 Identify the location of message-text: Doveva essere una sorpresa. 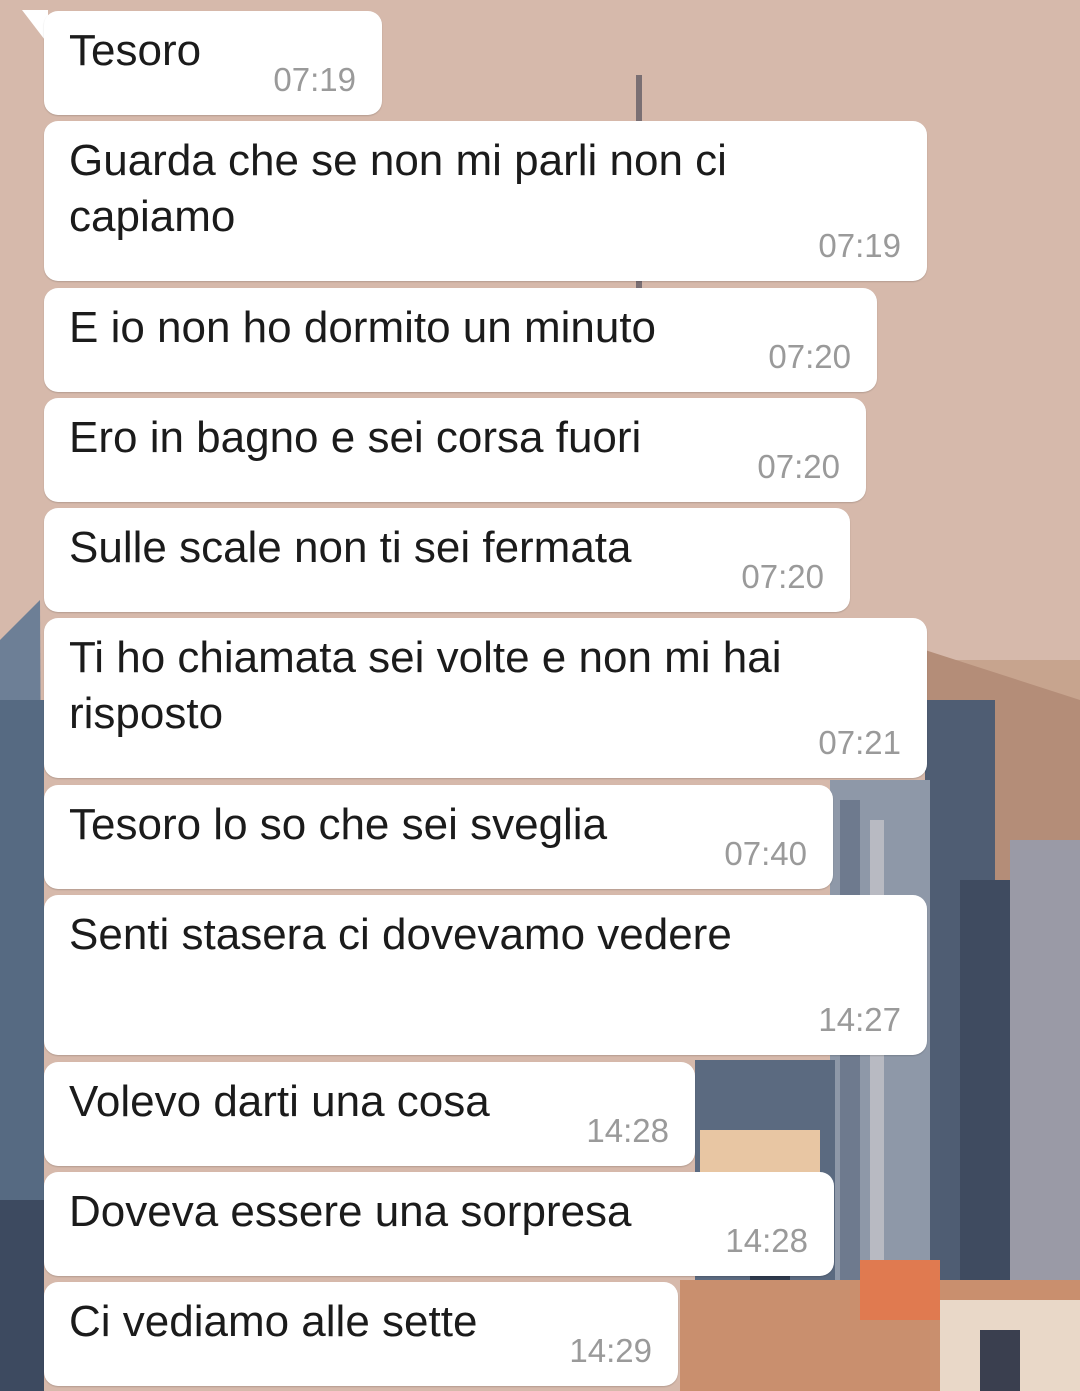
(350, 1211).